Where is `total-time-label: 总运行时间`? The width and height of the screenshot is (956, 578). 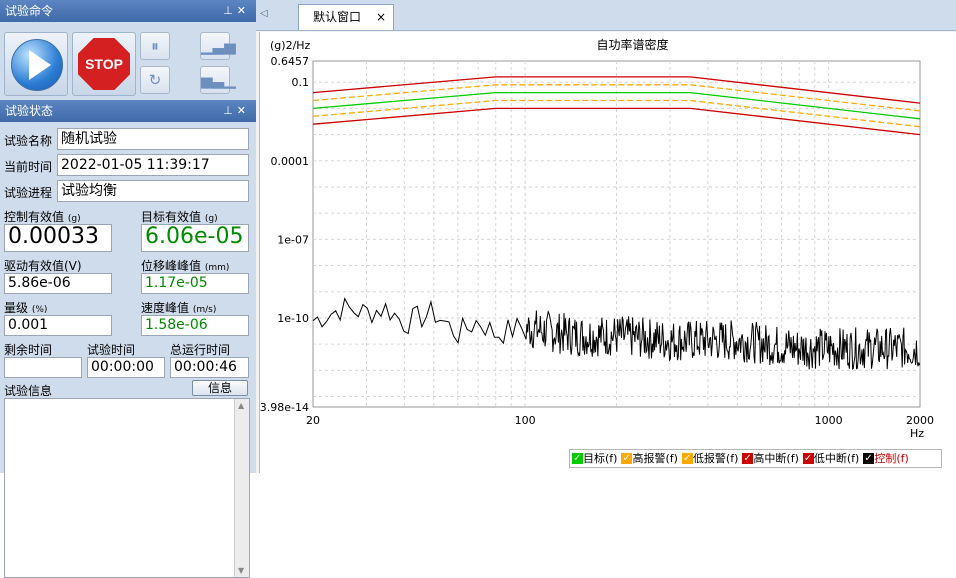 total-time-label: 总运行时间 is located at coordinates (200, 350).